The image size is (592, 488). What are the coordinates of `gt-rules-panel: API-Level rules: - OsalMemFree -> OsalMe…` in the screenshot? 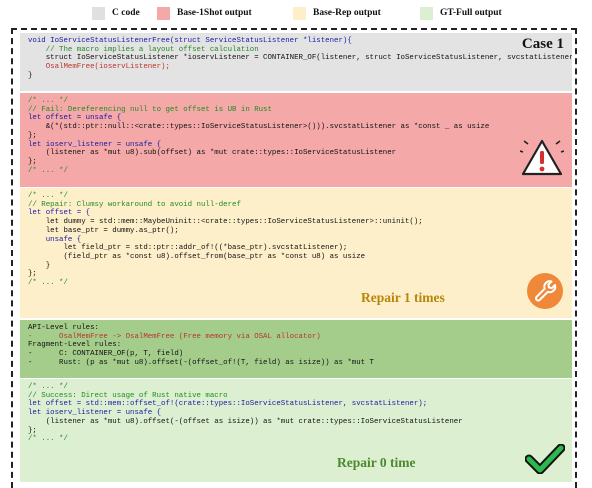 It's located at (296, 349).